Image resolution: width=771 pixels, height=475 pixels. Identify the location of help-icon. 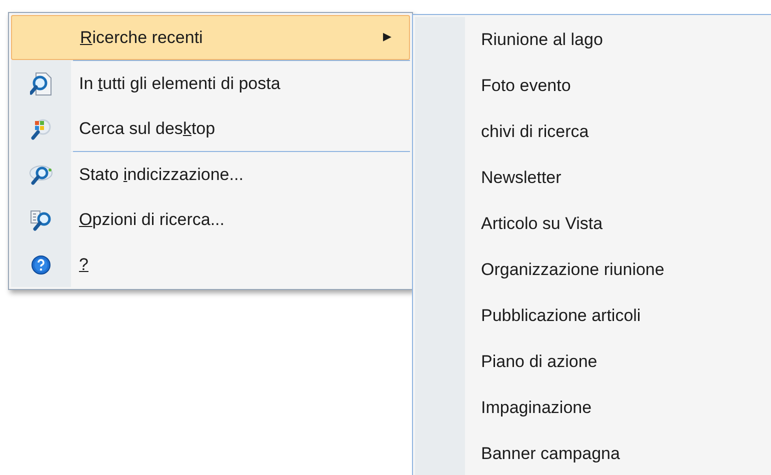
(41, 264).